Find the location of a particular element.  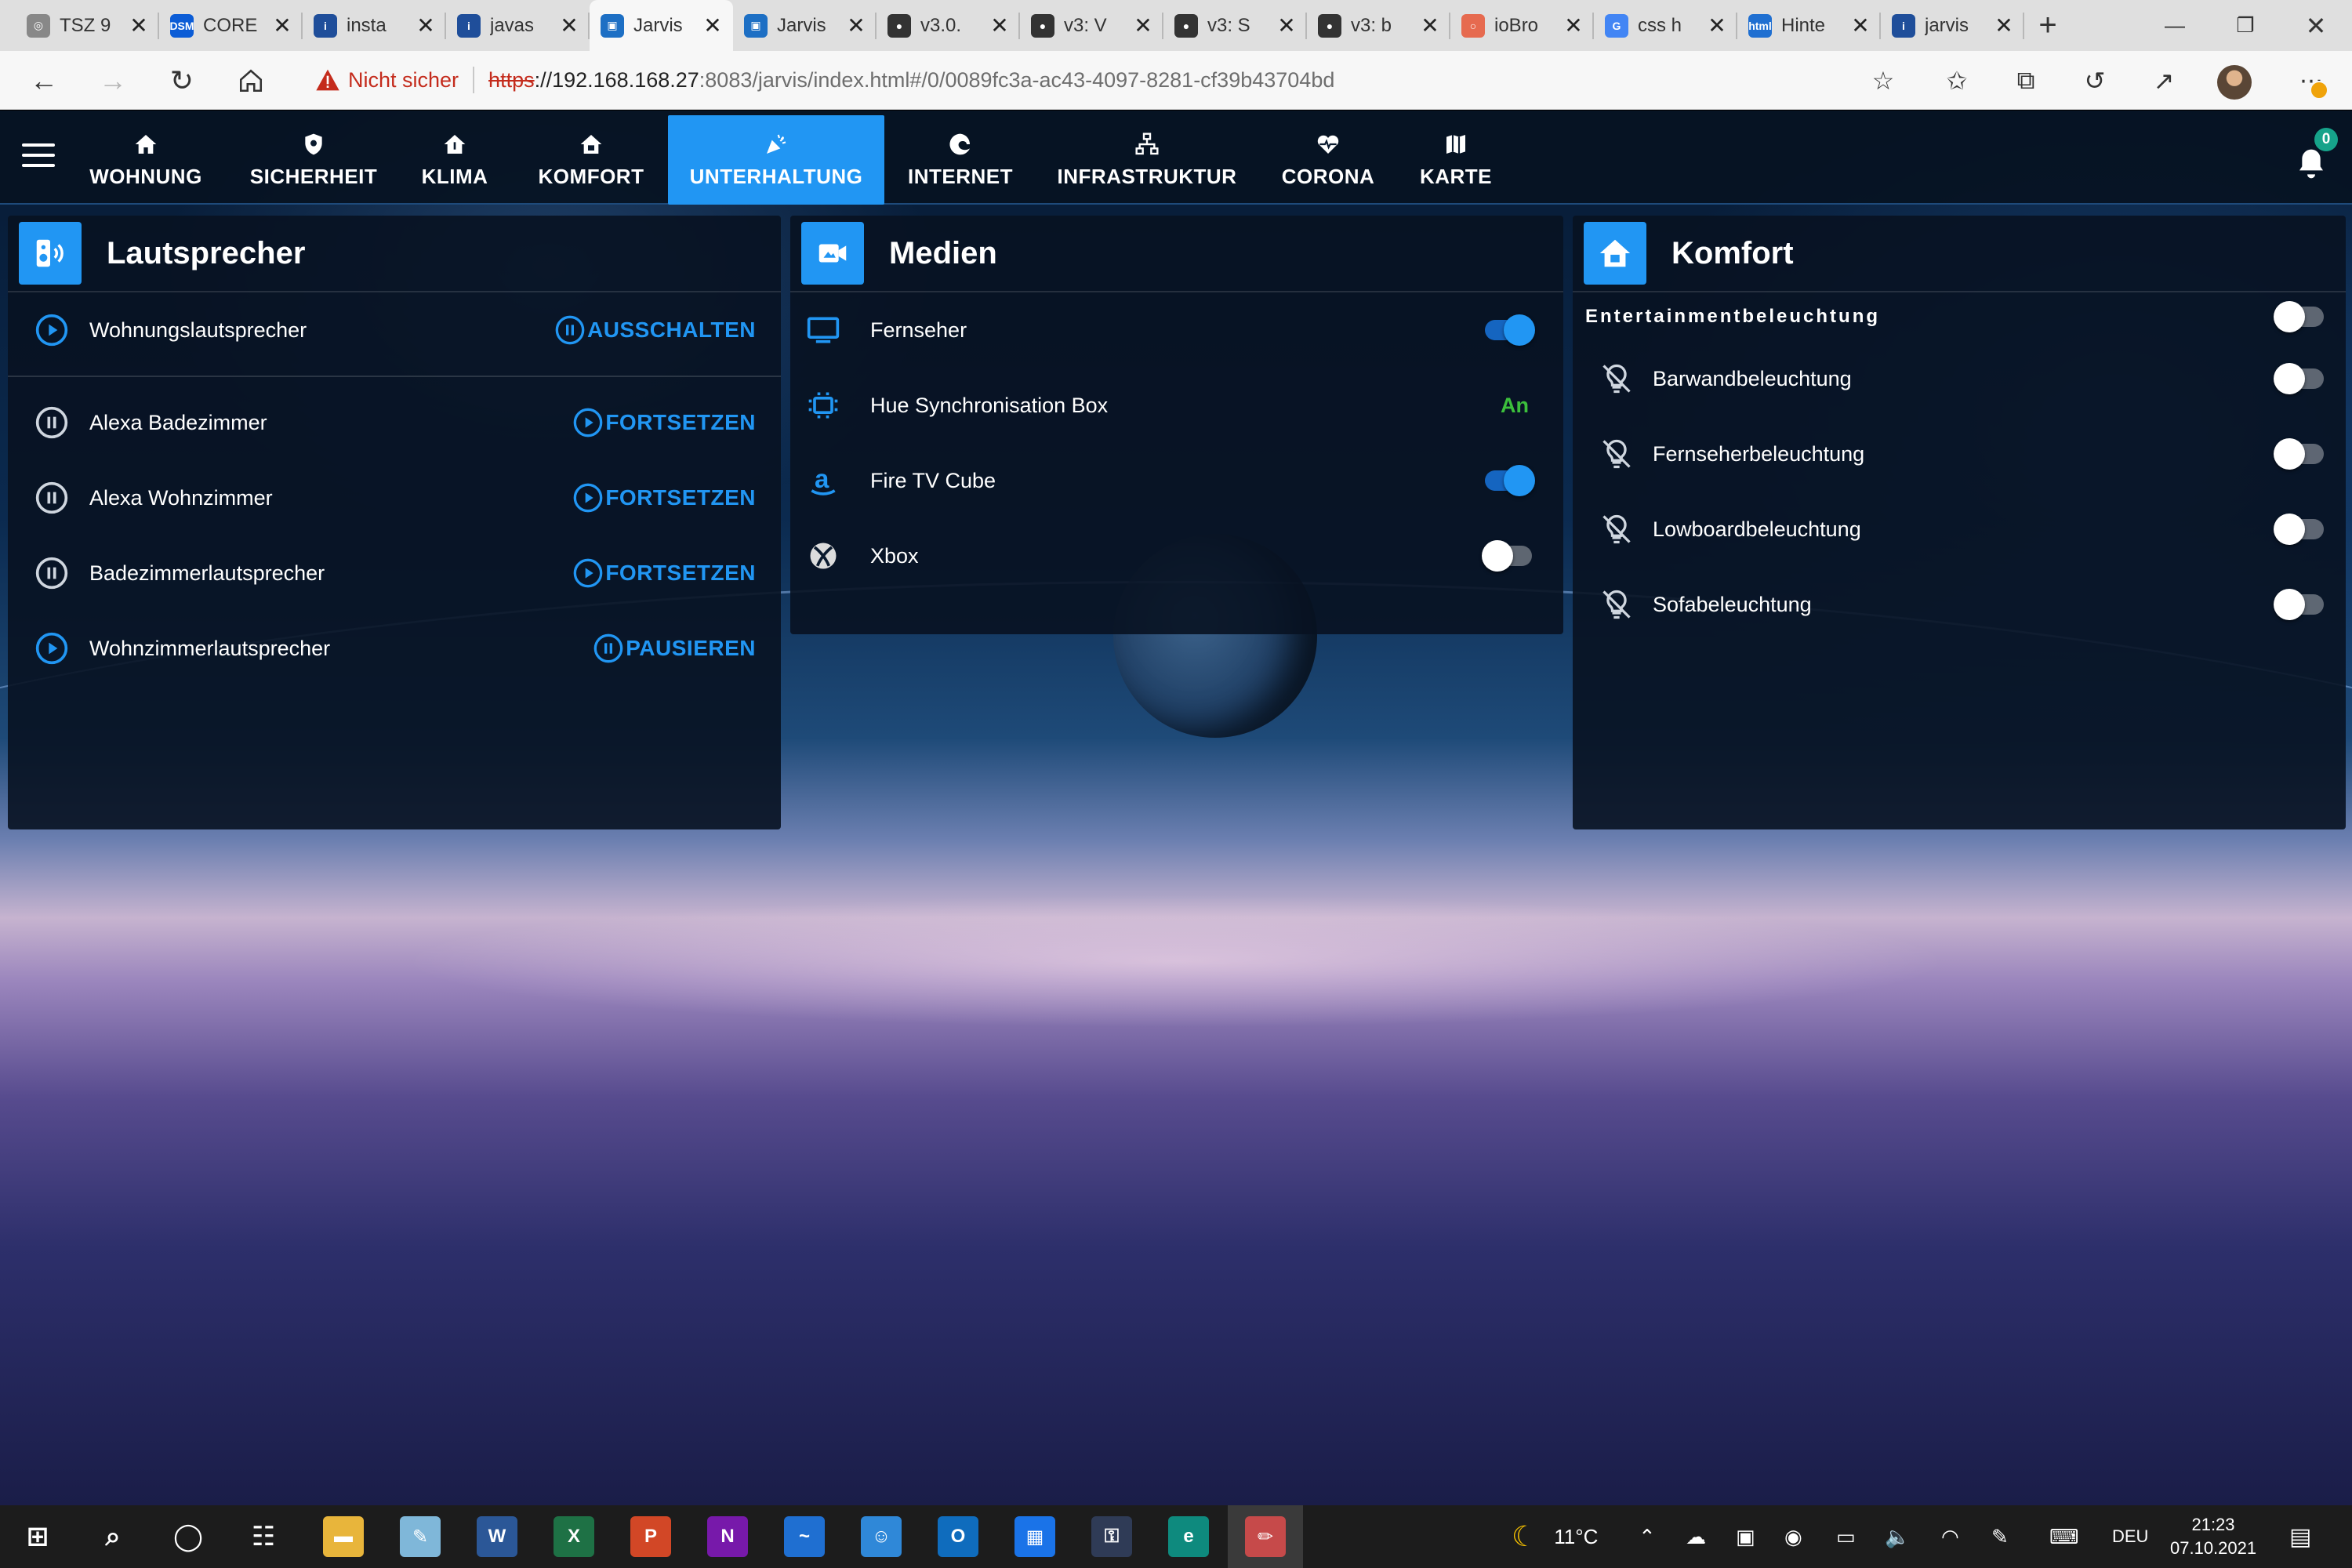

browser-tab: i javas ✕ is located at coordinates (518, 26).